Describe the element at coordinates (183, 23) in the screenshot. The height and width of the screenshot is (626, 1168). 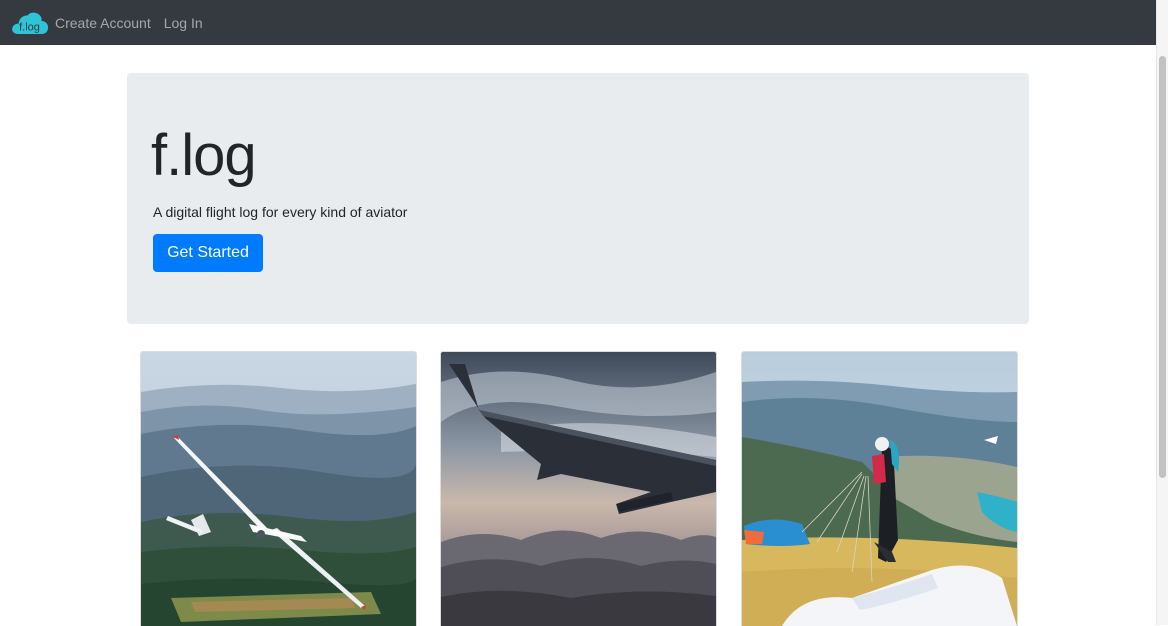
I see `nav-login-link: Log In` at that location.